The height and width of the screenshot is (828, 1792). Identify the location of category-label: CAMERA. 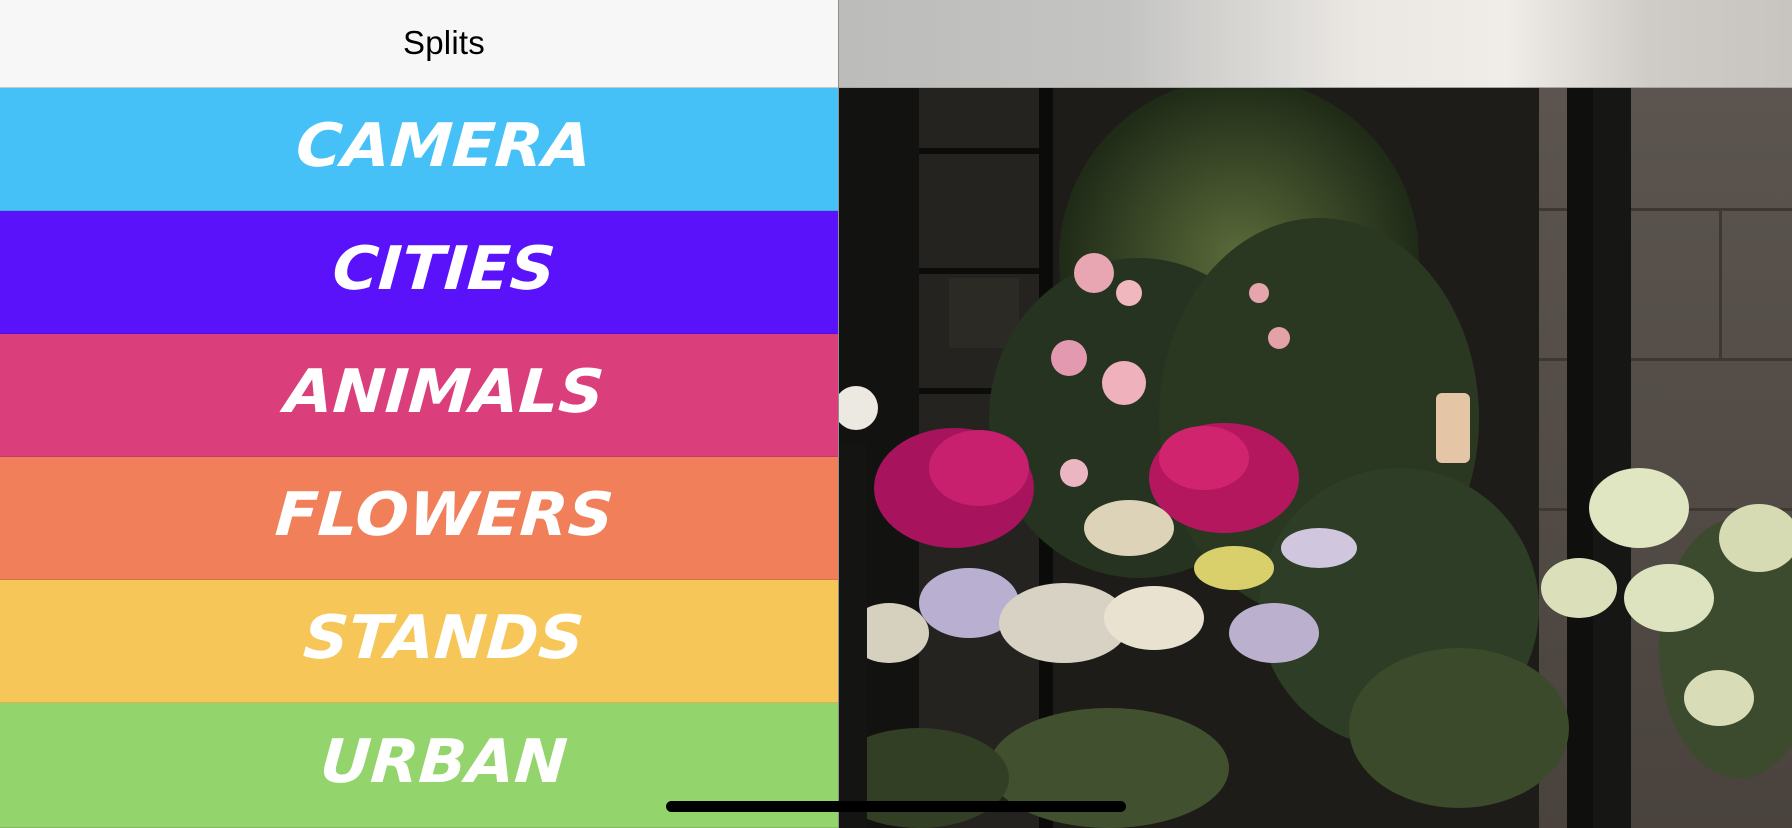
(444, 146).